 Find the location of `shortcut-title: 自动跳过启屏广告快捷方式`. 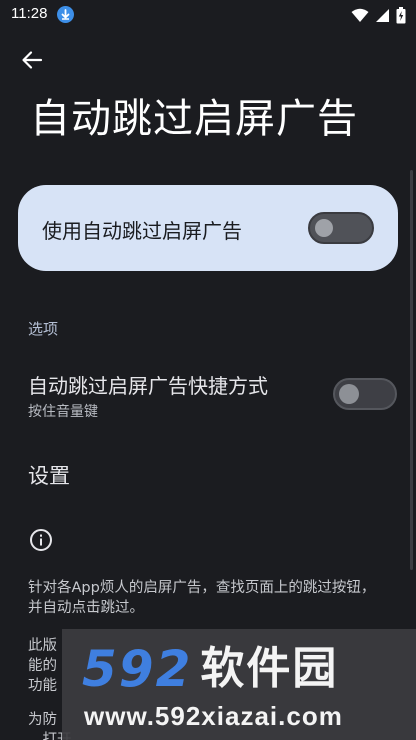

shortcut-title: 自动跳过启屏广告快捷方式 is located at coordinates (148, 386).